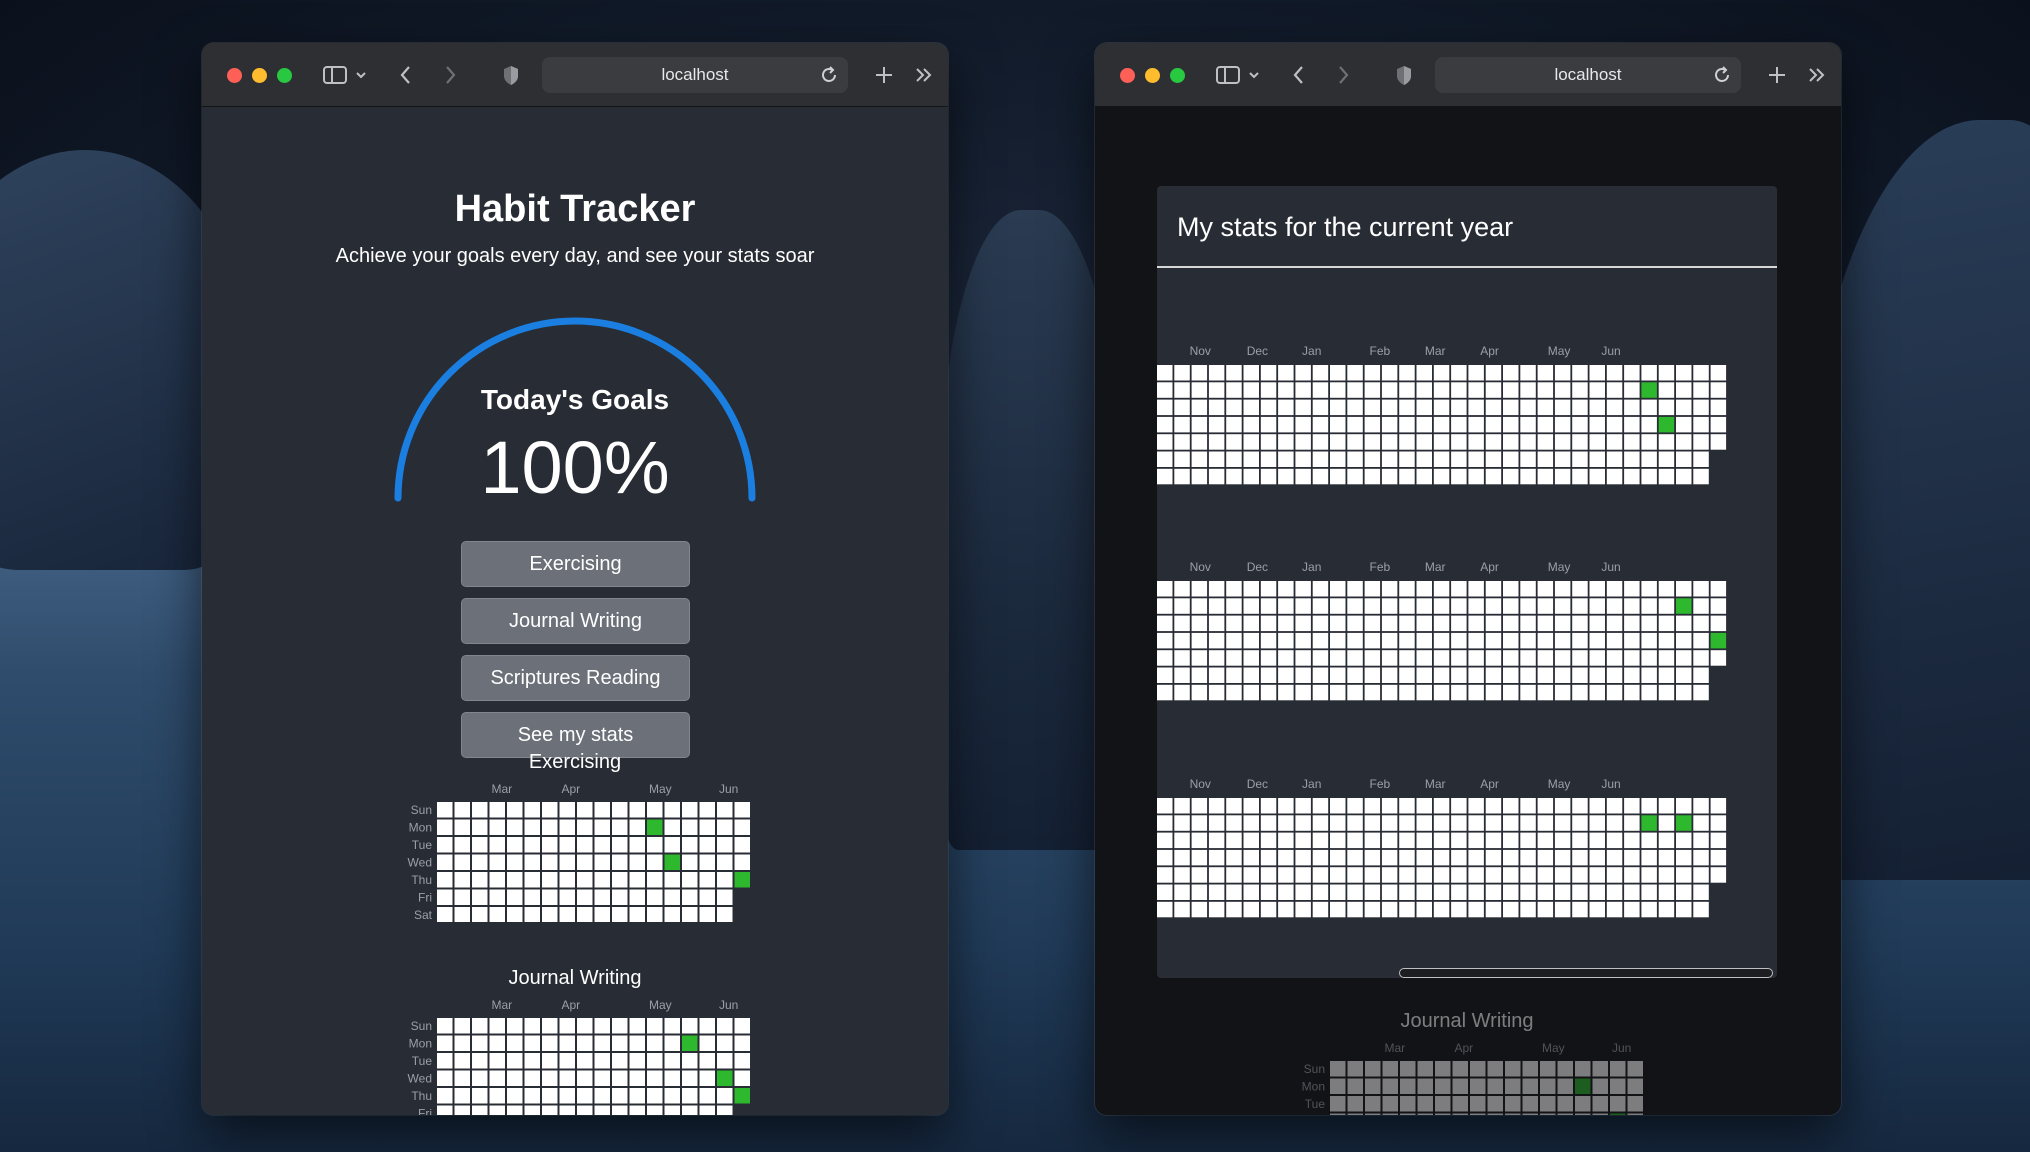 This screenshot has height=1152, width=2030. Describe the element at coordinates (575, 621) in the screenshot. I see `journal-writing-button: Journal Writing` at that location.